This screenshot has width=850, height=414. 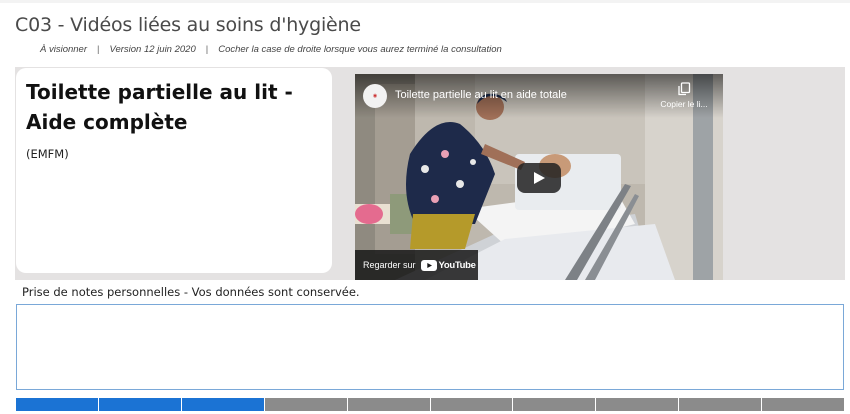 I want to click on copy-icon, so click(x=684, y=89).